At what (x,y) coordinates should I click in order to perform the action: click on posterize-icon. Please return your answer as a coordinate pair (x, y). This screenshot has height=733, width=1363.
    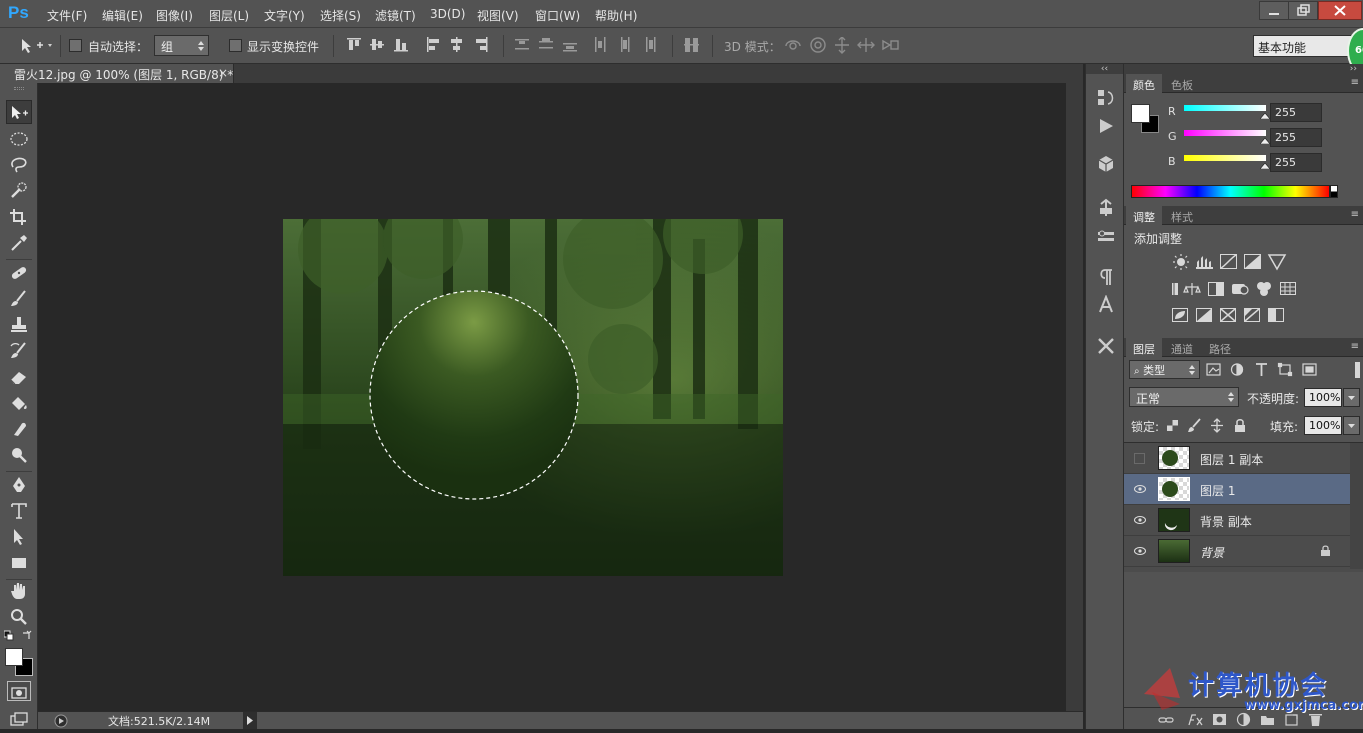
    Looking at the image, I should click on (1204, 315).